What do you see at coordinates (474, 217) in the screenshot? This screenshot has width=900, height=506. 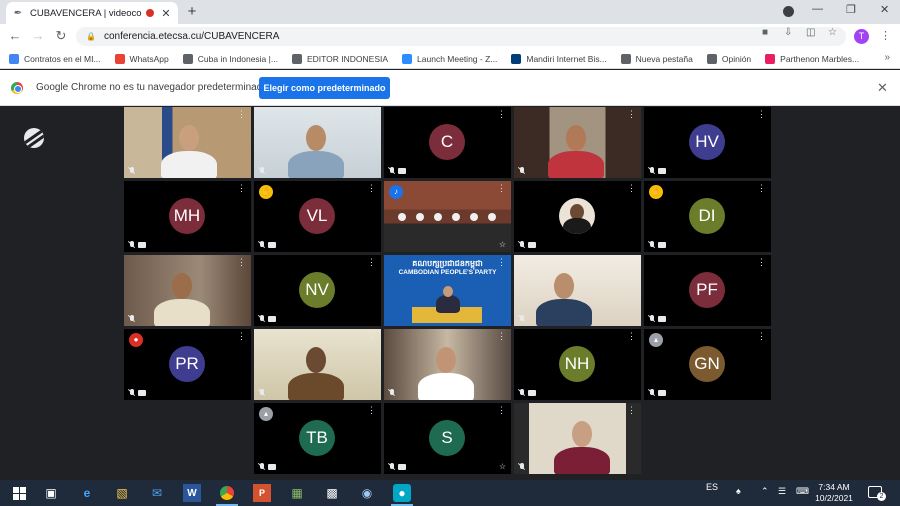 I see `attendee-shape` at bounding box center [474, 217].